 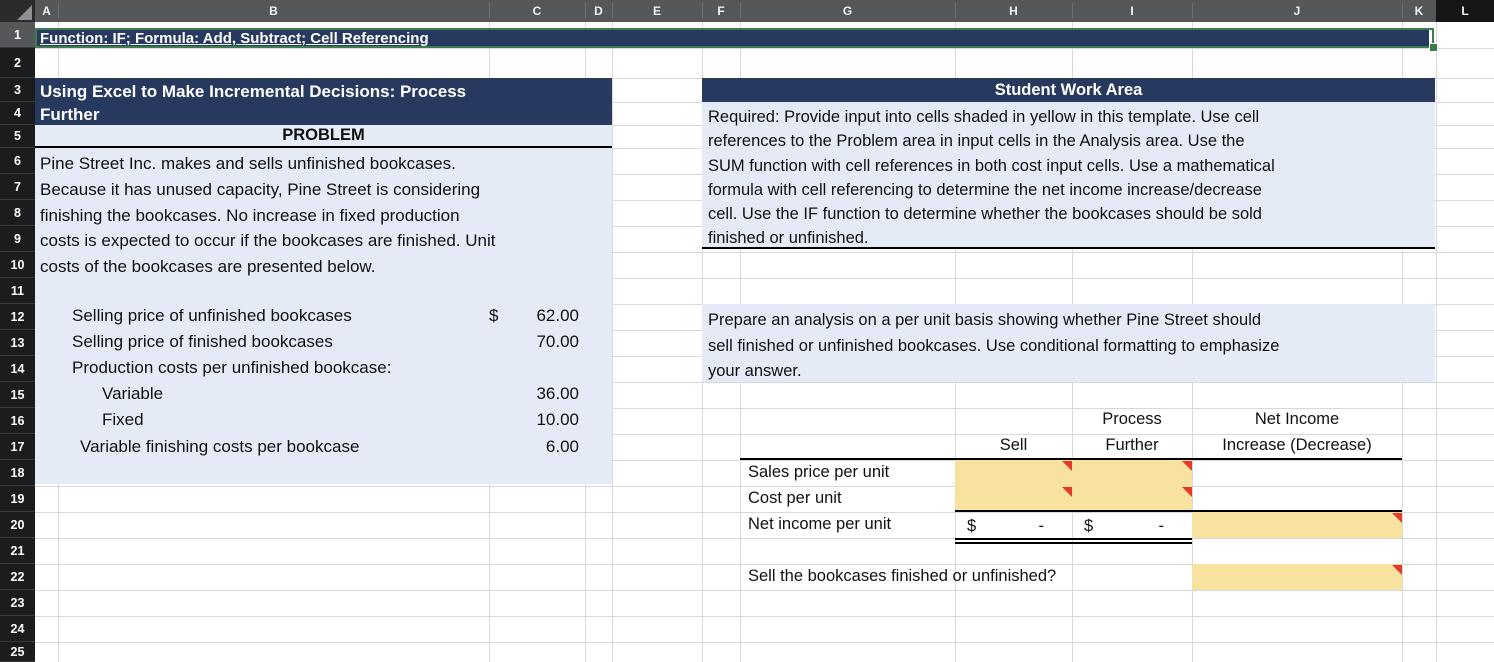 What do you see at coordinates (1068, 248) in the screenshot?
I see `required-block-underline` at bounding box center [1068, 248].